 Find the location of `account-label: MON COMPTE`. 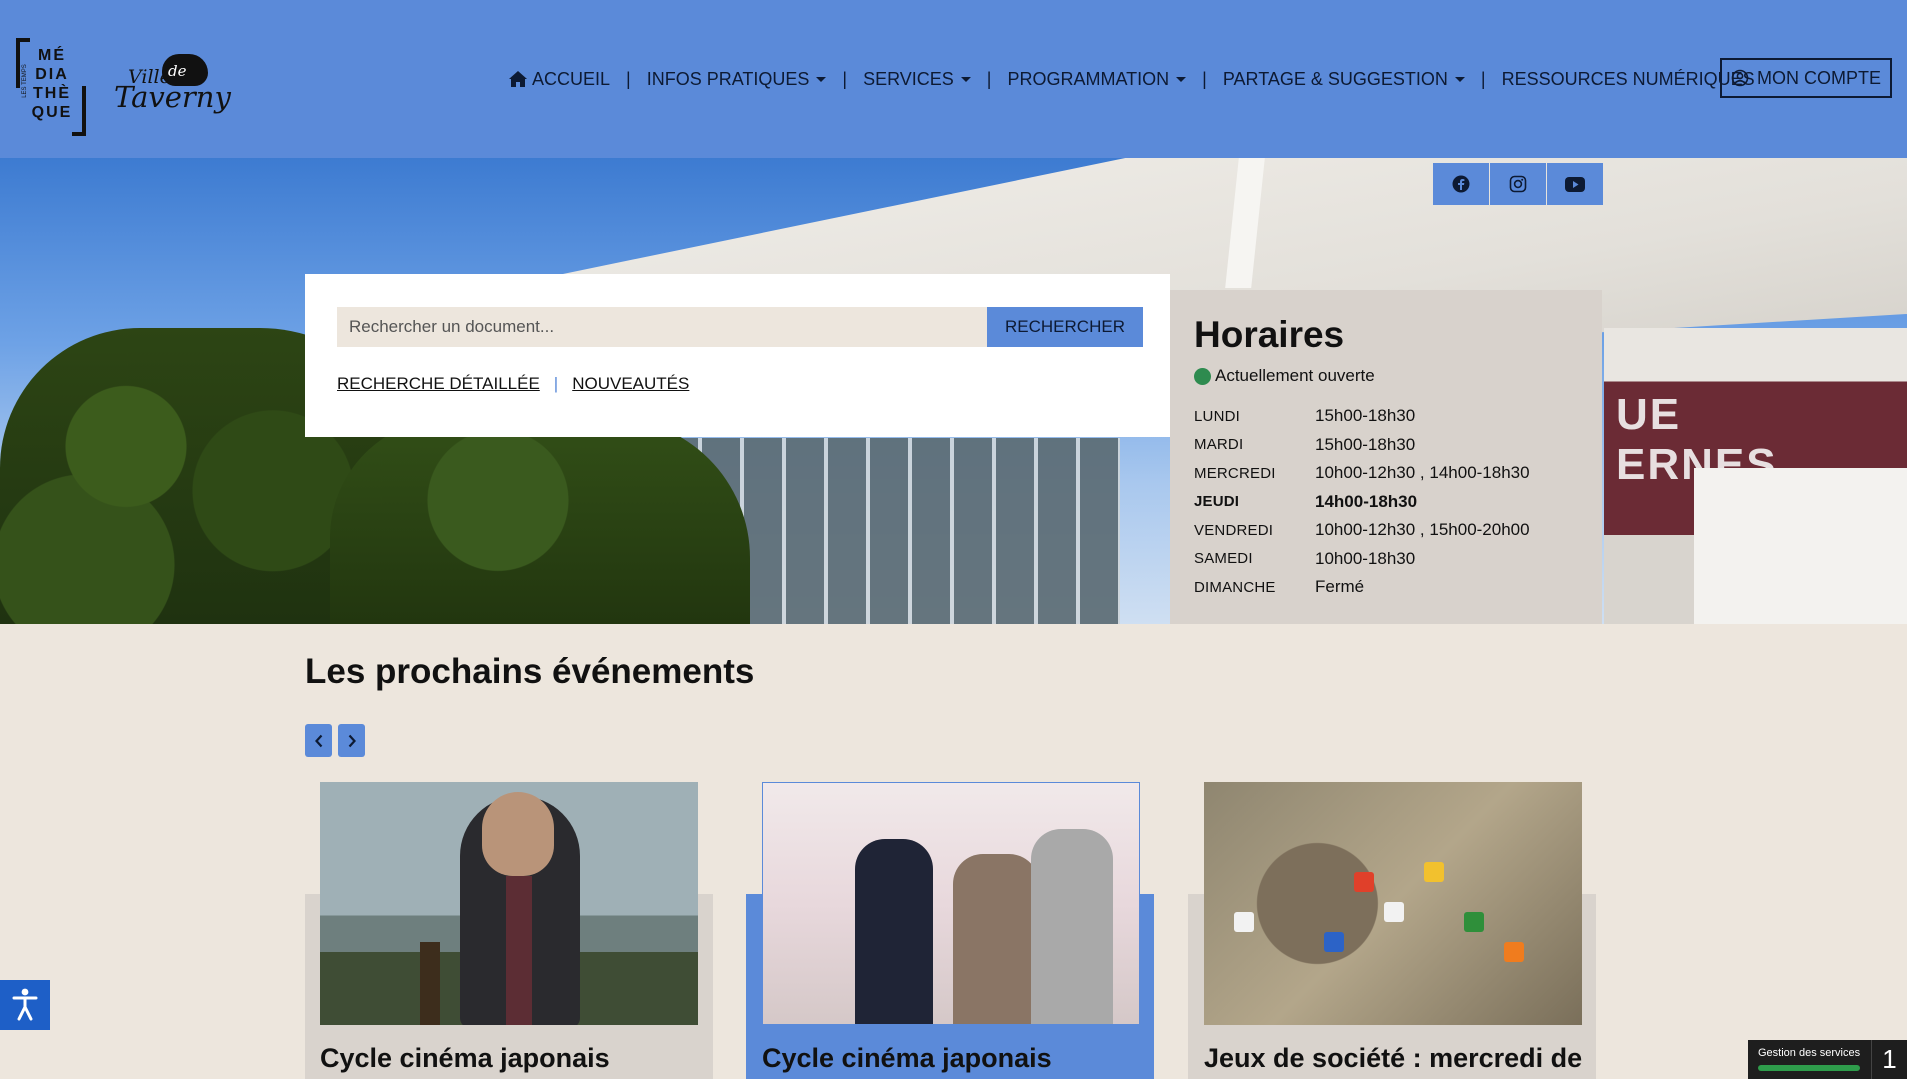

account-label: MON COMPTE is located at coordinates (1819, 77).